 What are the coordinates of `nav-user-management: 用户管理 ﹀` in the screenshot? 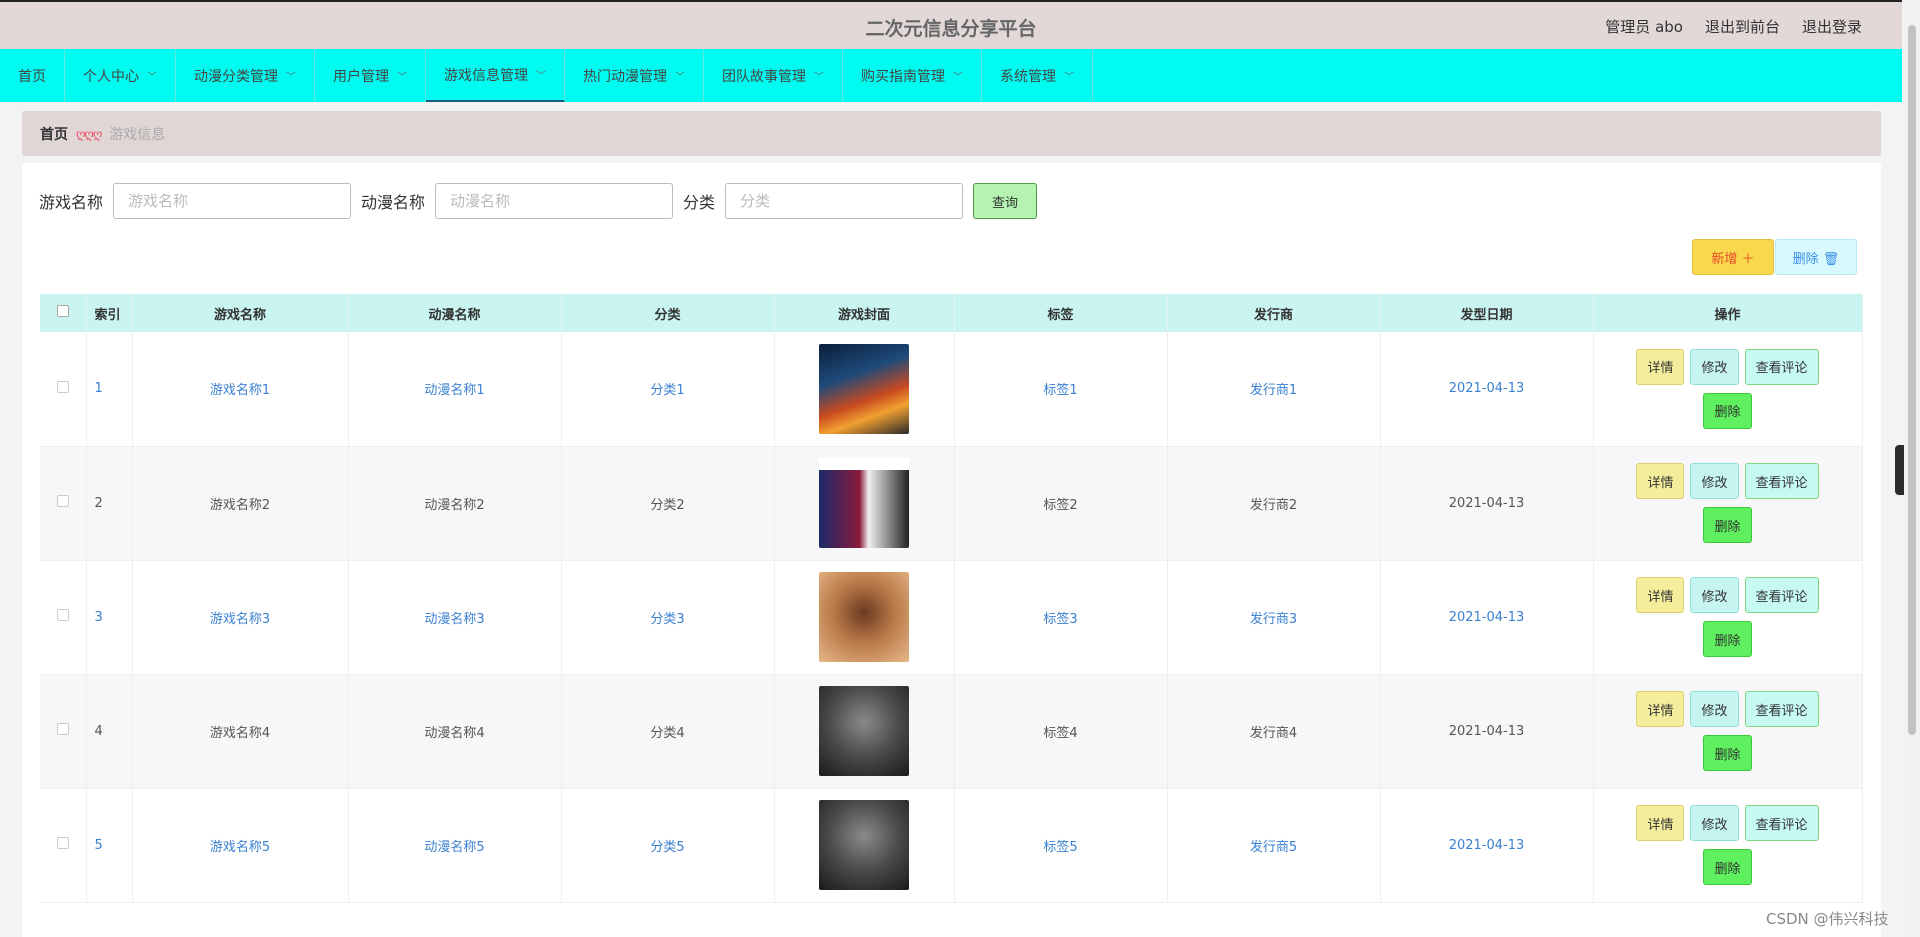 It's located at (370, 75).